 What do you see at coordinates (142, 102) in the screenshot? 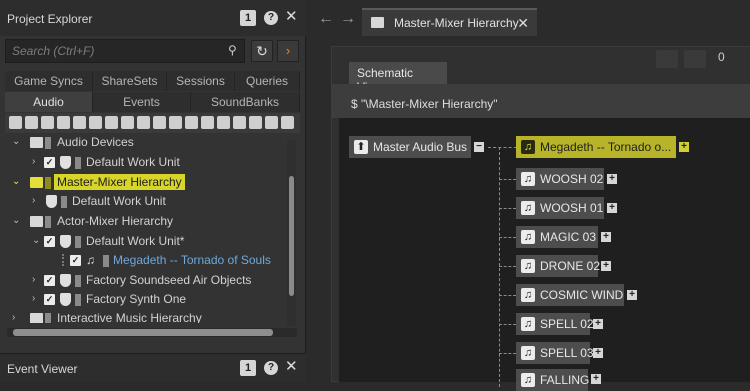
I see `tab-events: Events` at bounding box center [142, 102].